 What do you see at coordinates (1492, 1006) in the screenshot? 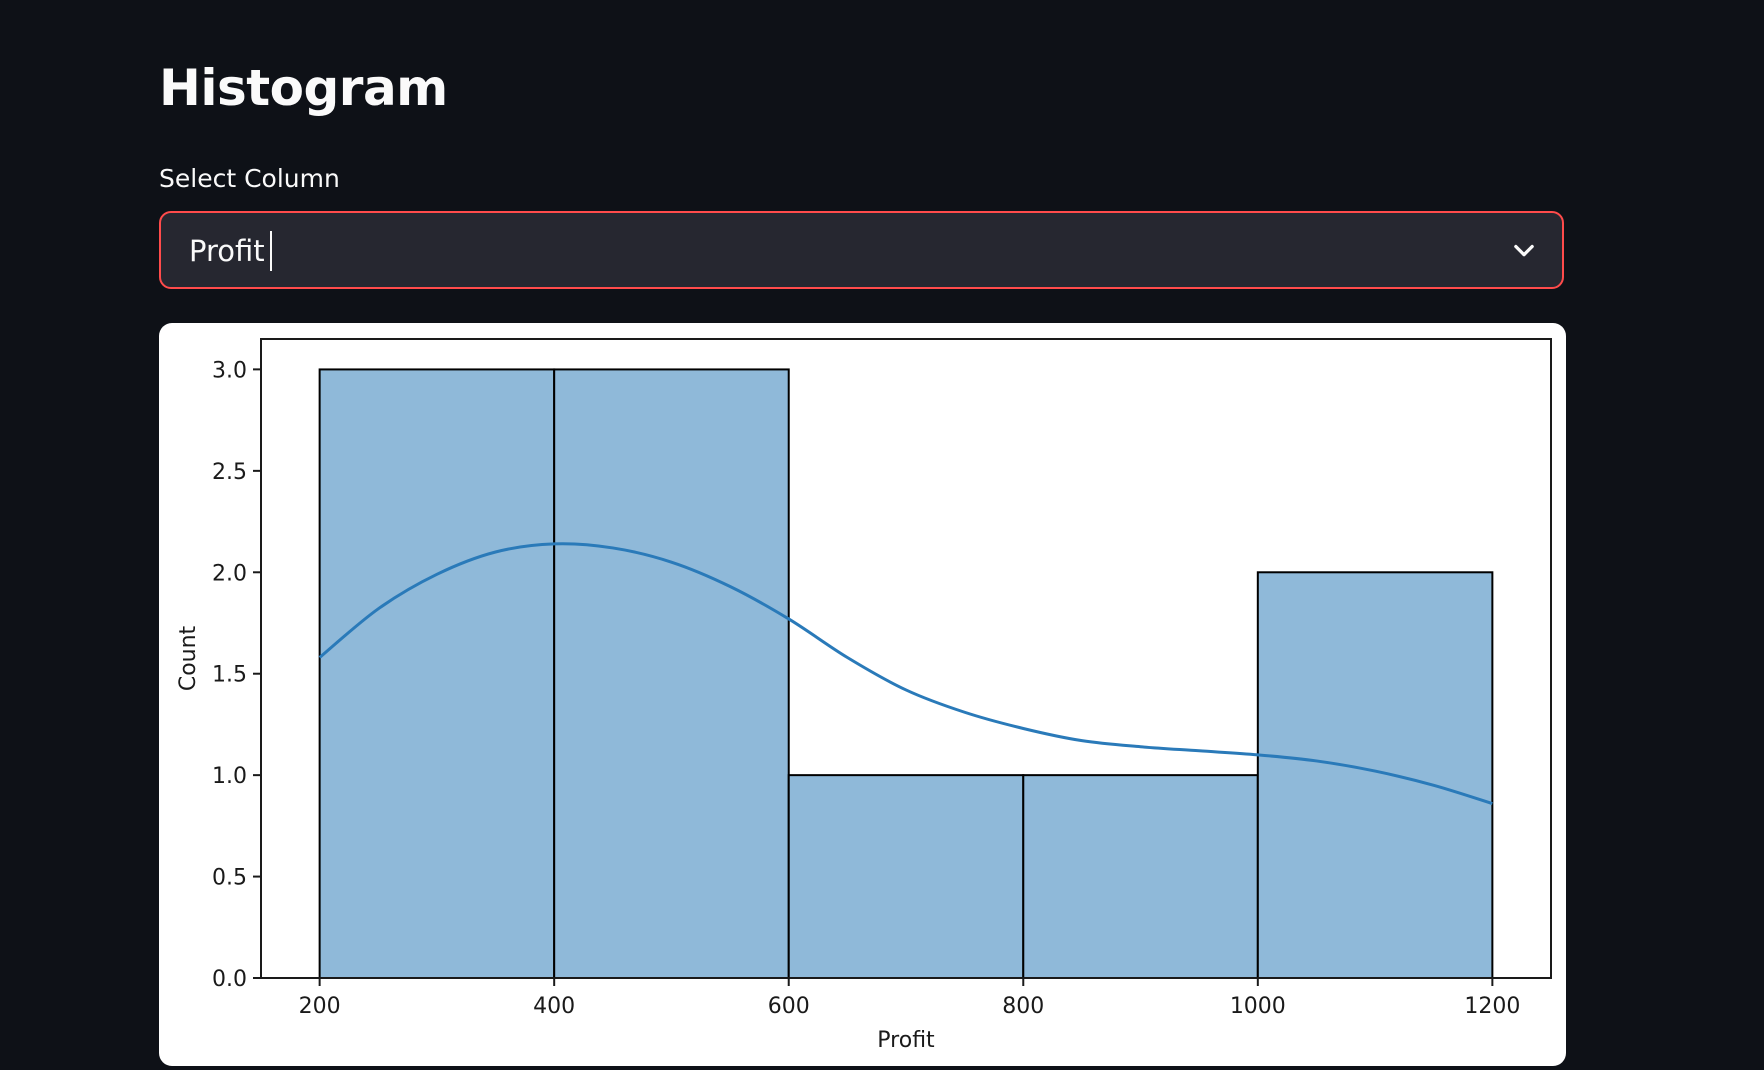
I see `x-tick-label: 1200` at bounding box center [1492, 1006].